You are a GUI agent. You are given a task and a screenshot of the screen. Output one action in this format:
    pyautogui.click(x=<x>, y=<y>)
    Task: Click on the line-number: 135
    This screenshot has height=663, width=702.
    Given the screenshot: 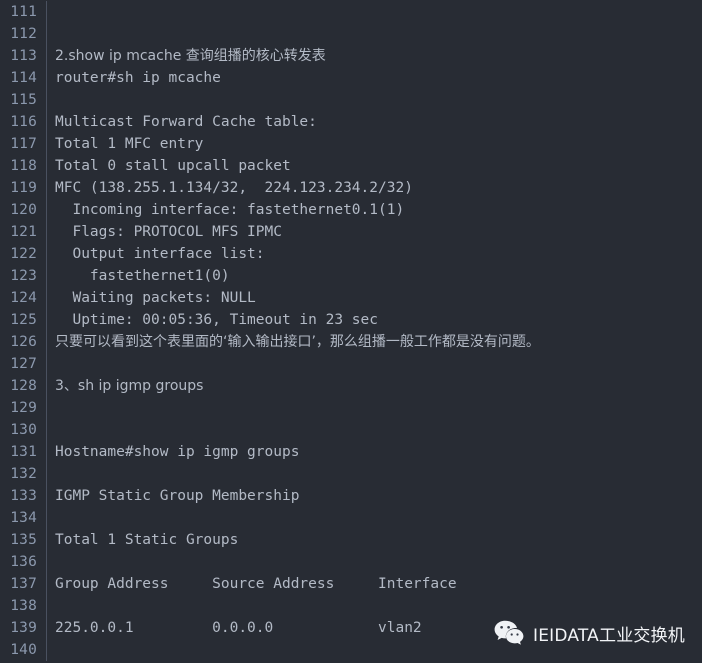 What is the action you would take?
    pyautogui.click(x=18, y=540)
    